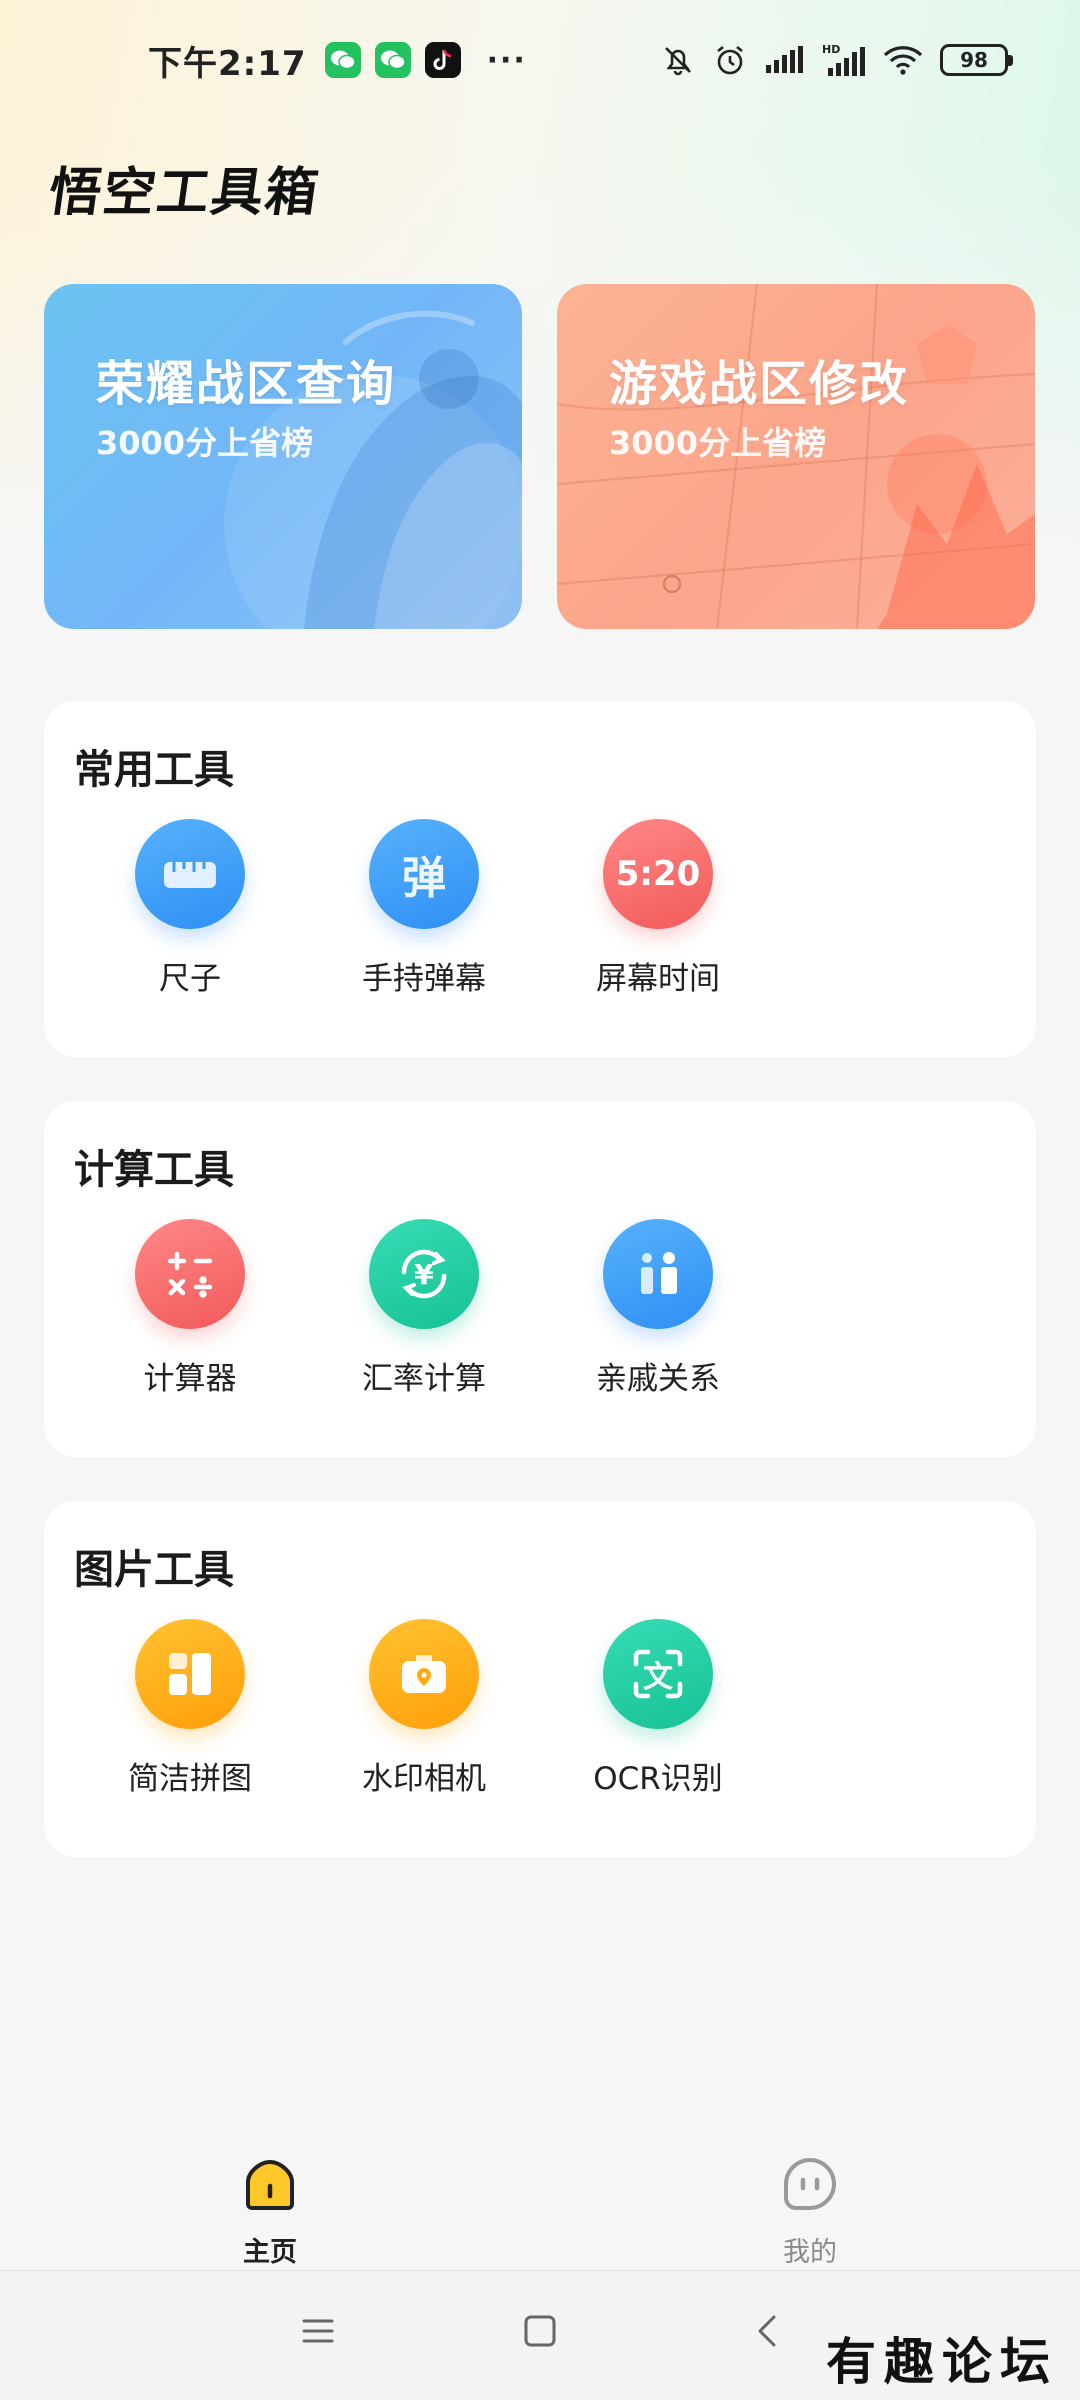  What do you see at coordinates (154, 1170) in the screenshot?
I see `section-title: 计算工具` at bounding box center [154, 1170].